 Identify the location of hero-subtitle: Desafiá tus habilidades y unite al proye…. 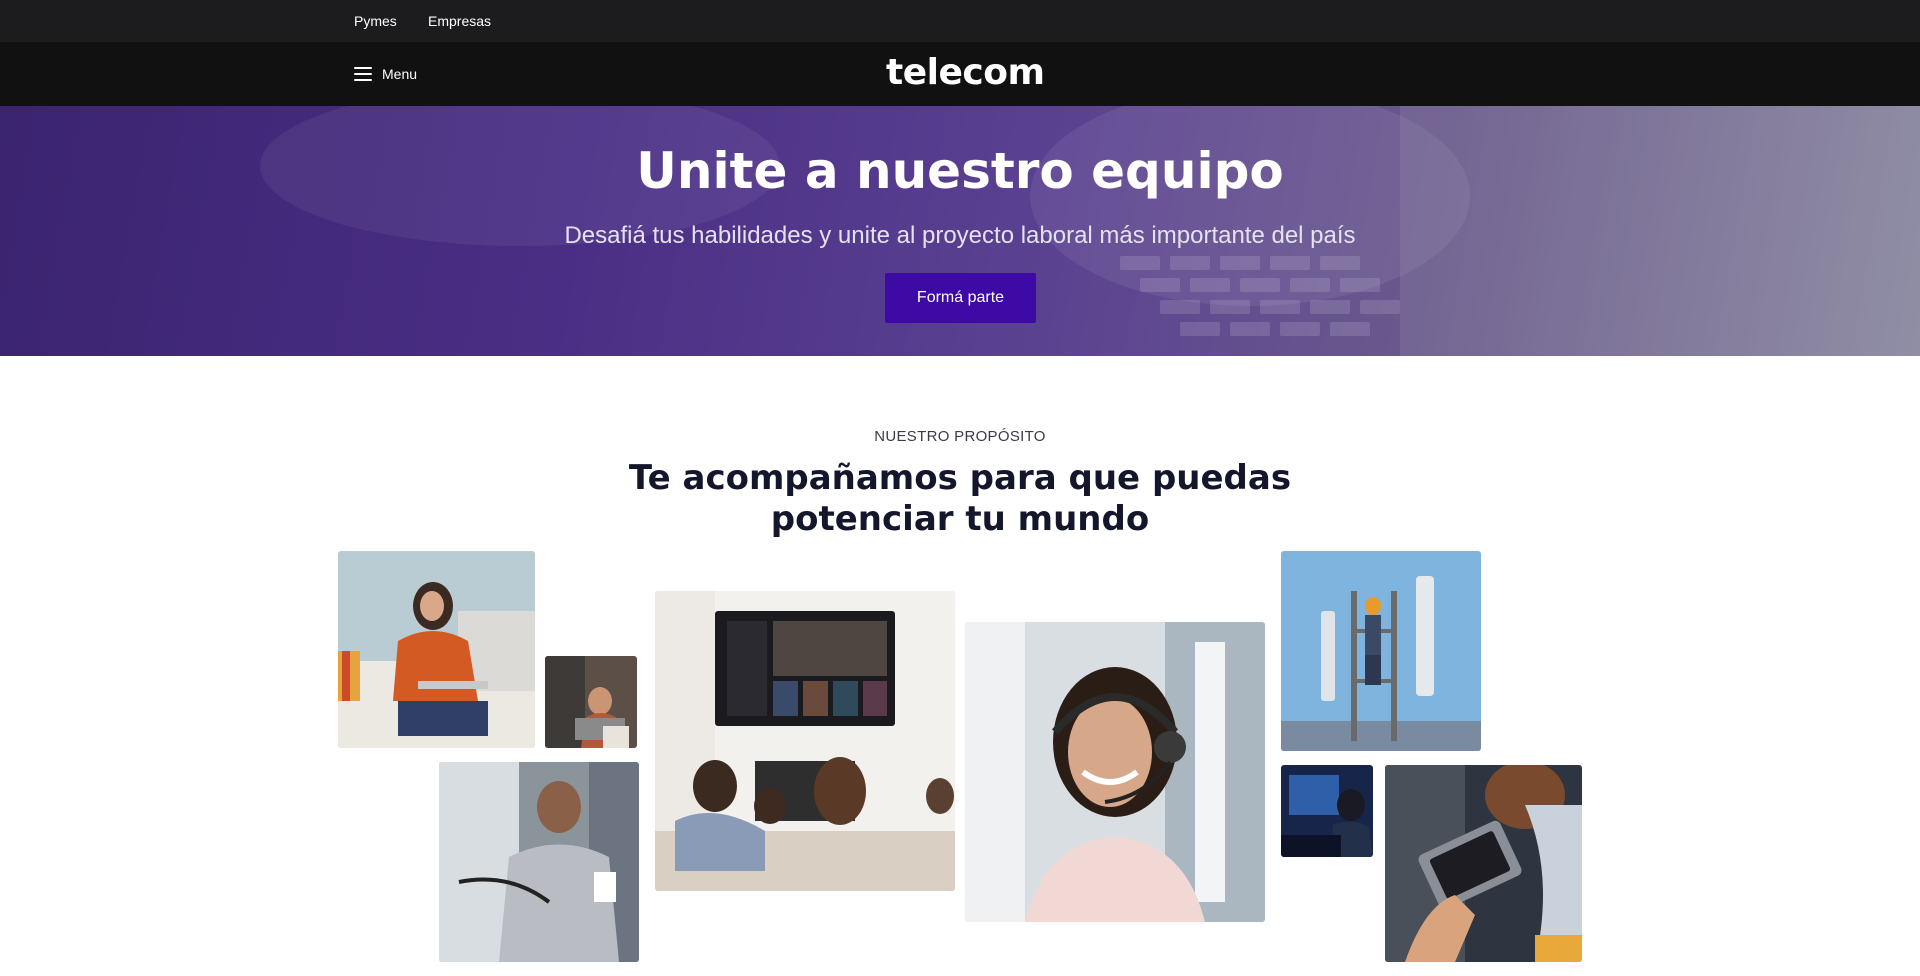
(960, 235).